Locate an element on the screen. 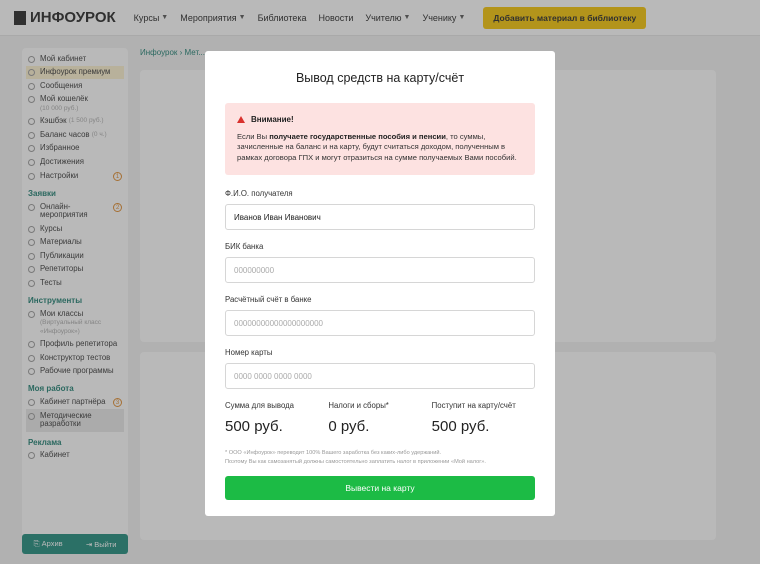 This screenshot has width=760, height=564. account-label: Расчётный счёт в банке is located at coordinates (268, 300).